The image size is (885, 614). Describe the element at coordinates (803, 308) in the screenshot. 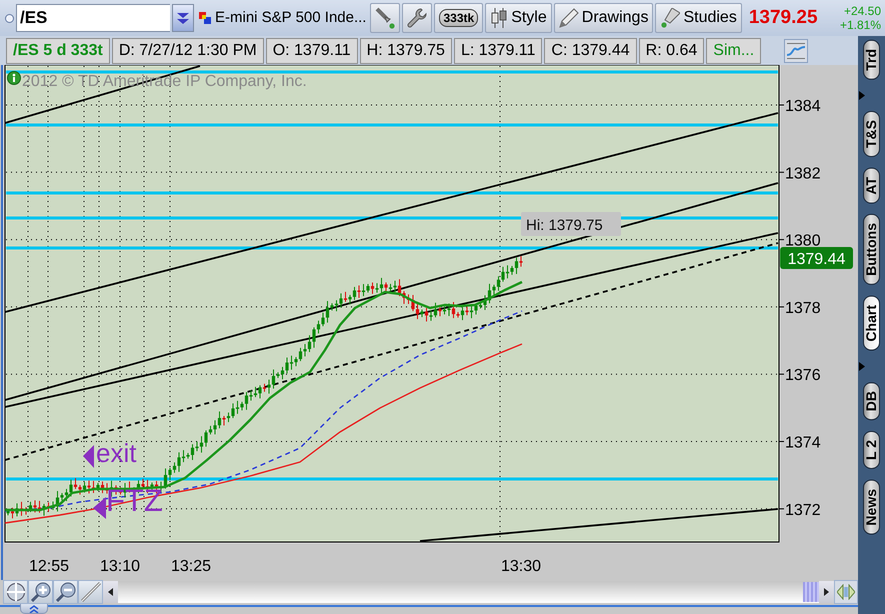

I see `price-axis-label: 1378` at that location.